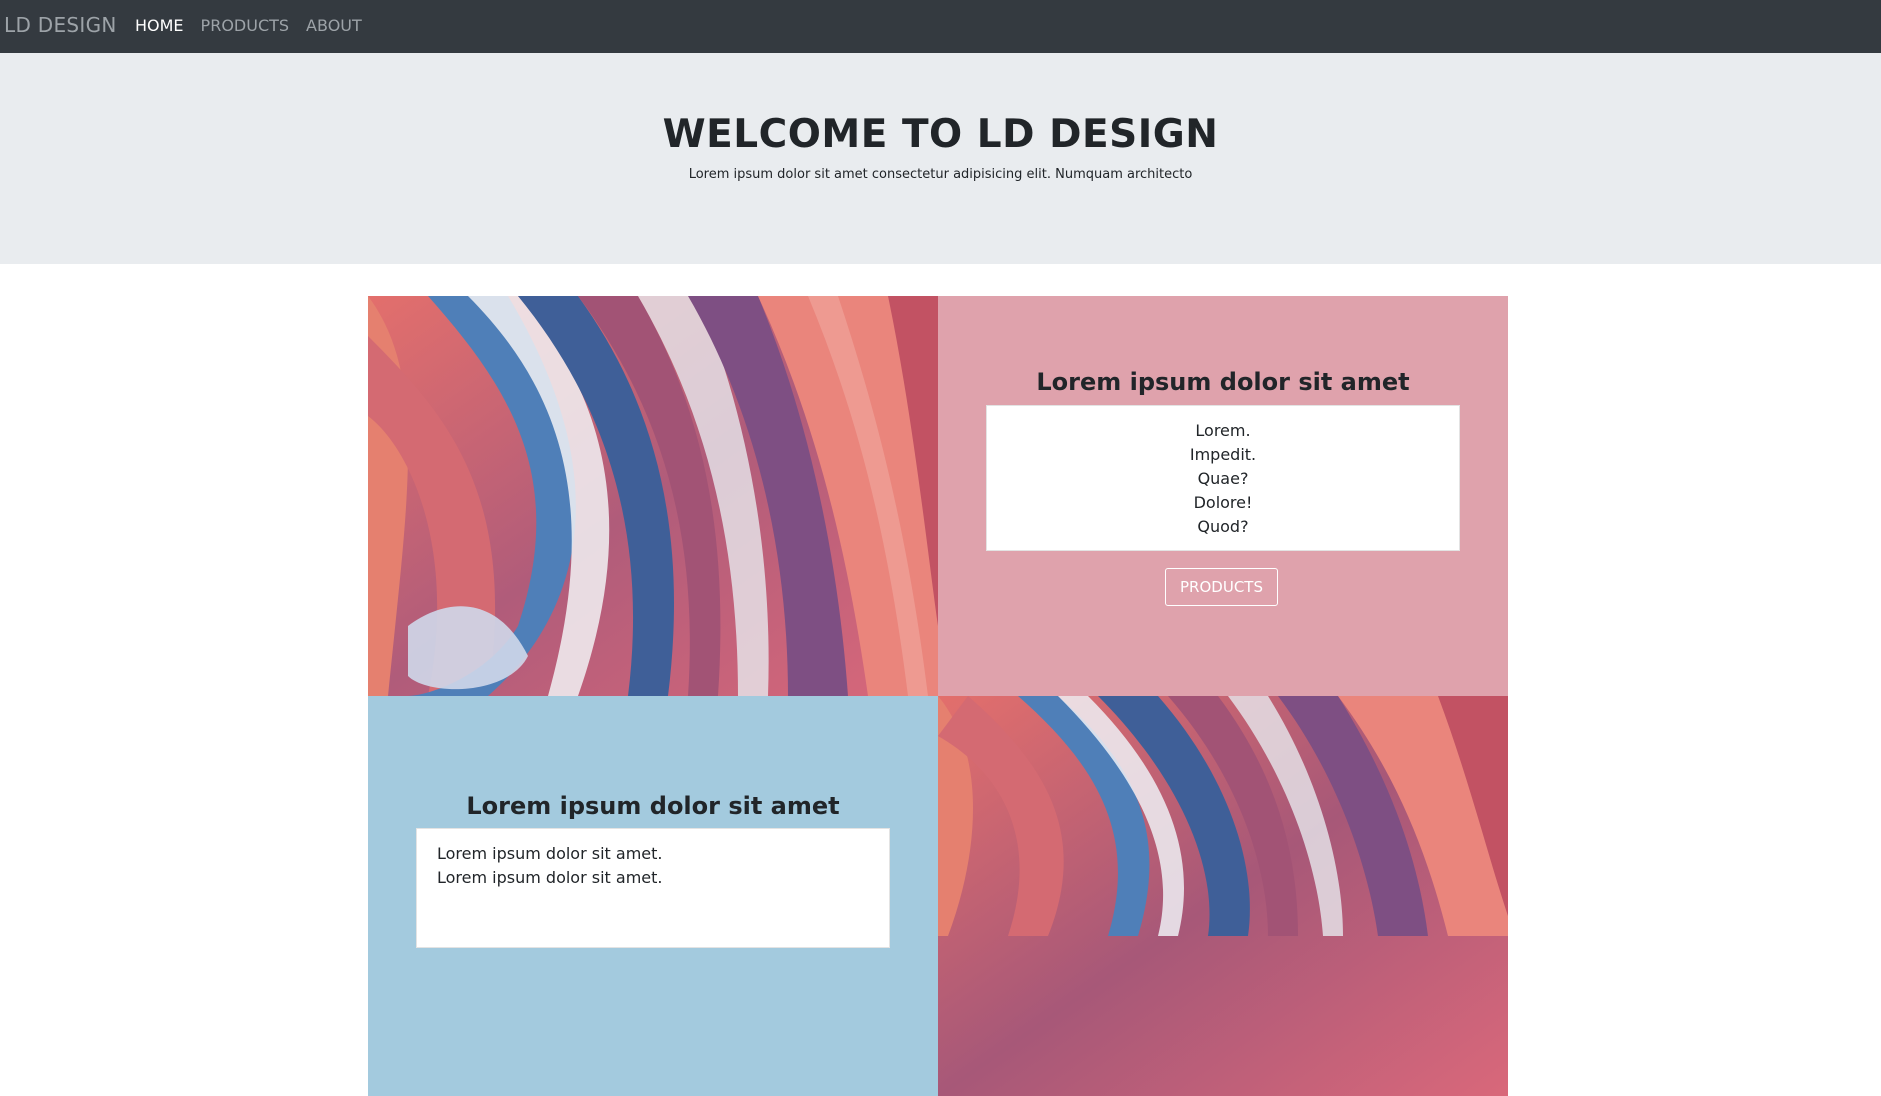 This screenshot has width=1881, height=1096. I want to click on nav-link-products: PRODUCTS, so click(245, 26).